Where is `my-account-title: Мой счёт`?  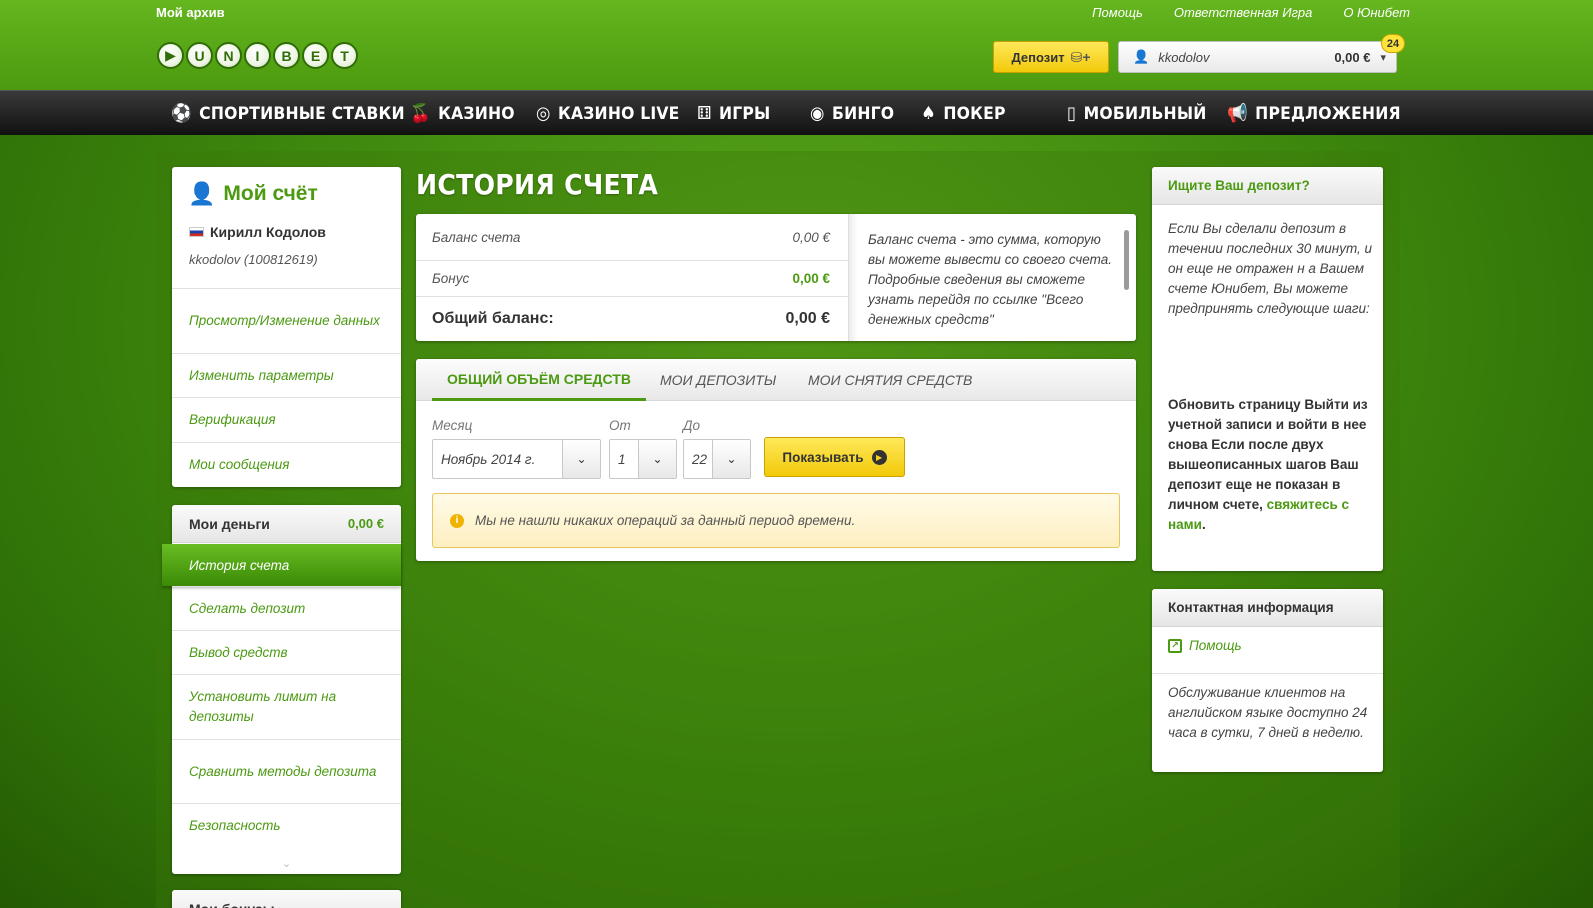
my-account-title: Мой счёт is located at coordinates (270, 193).